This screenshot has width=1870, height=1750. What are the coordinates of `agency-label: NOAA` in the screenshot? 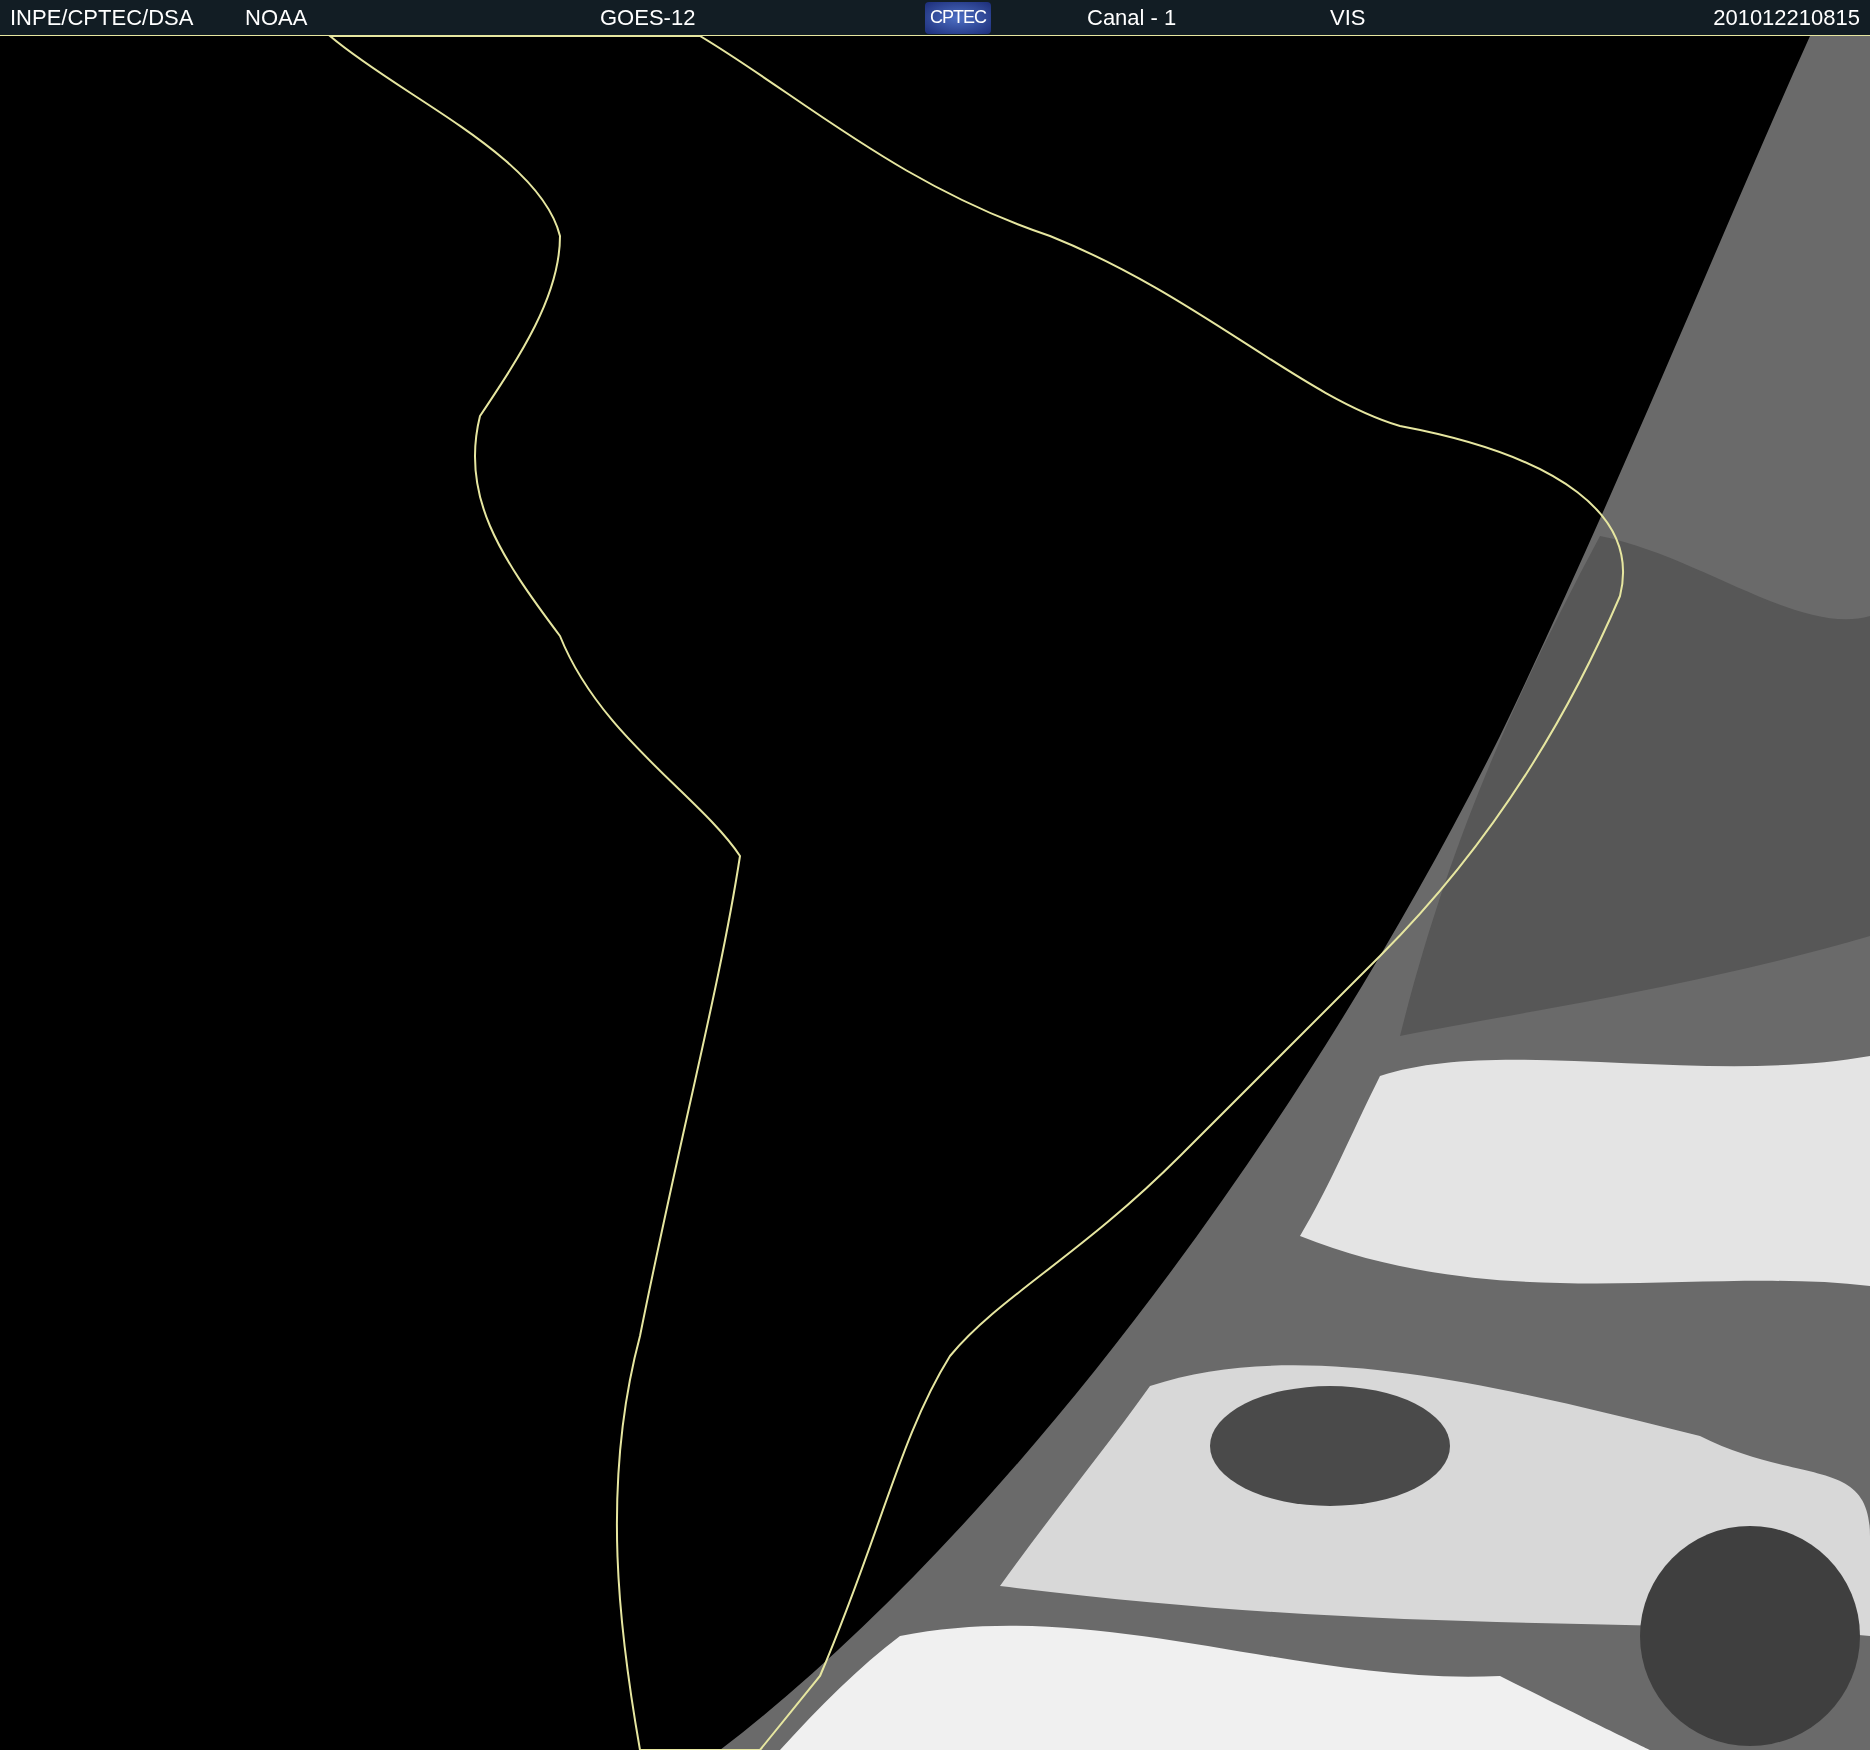 It's located at (277, 17).